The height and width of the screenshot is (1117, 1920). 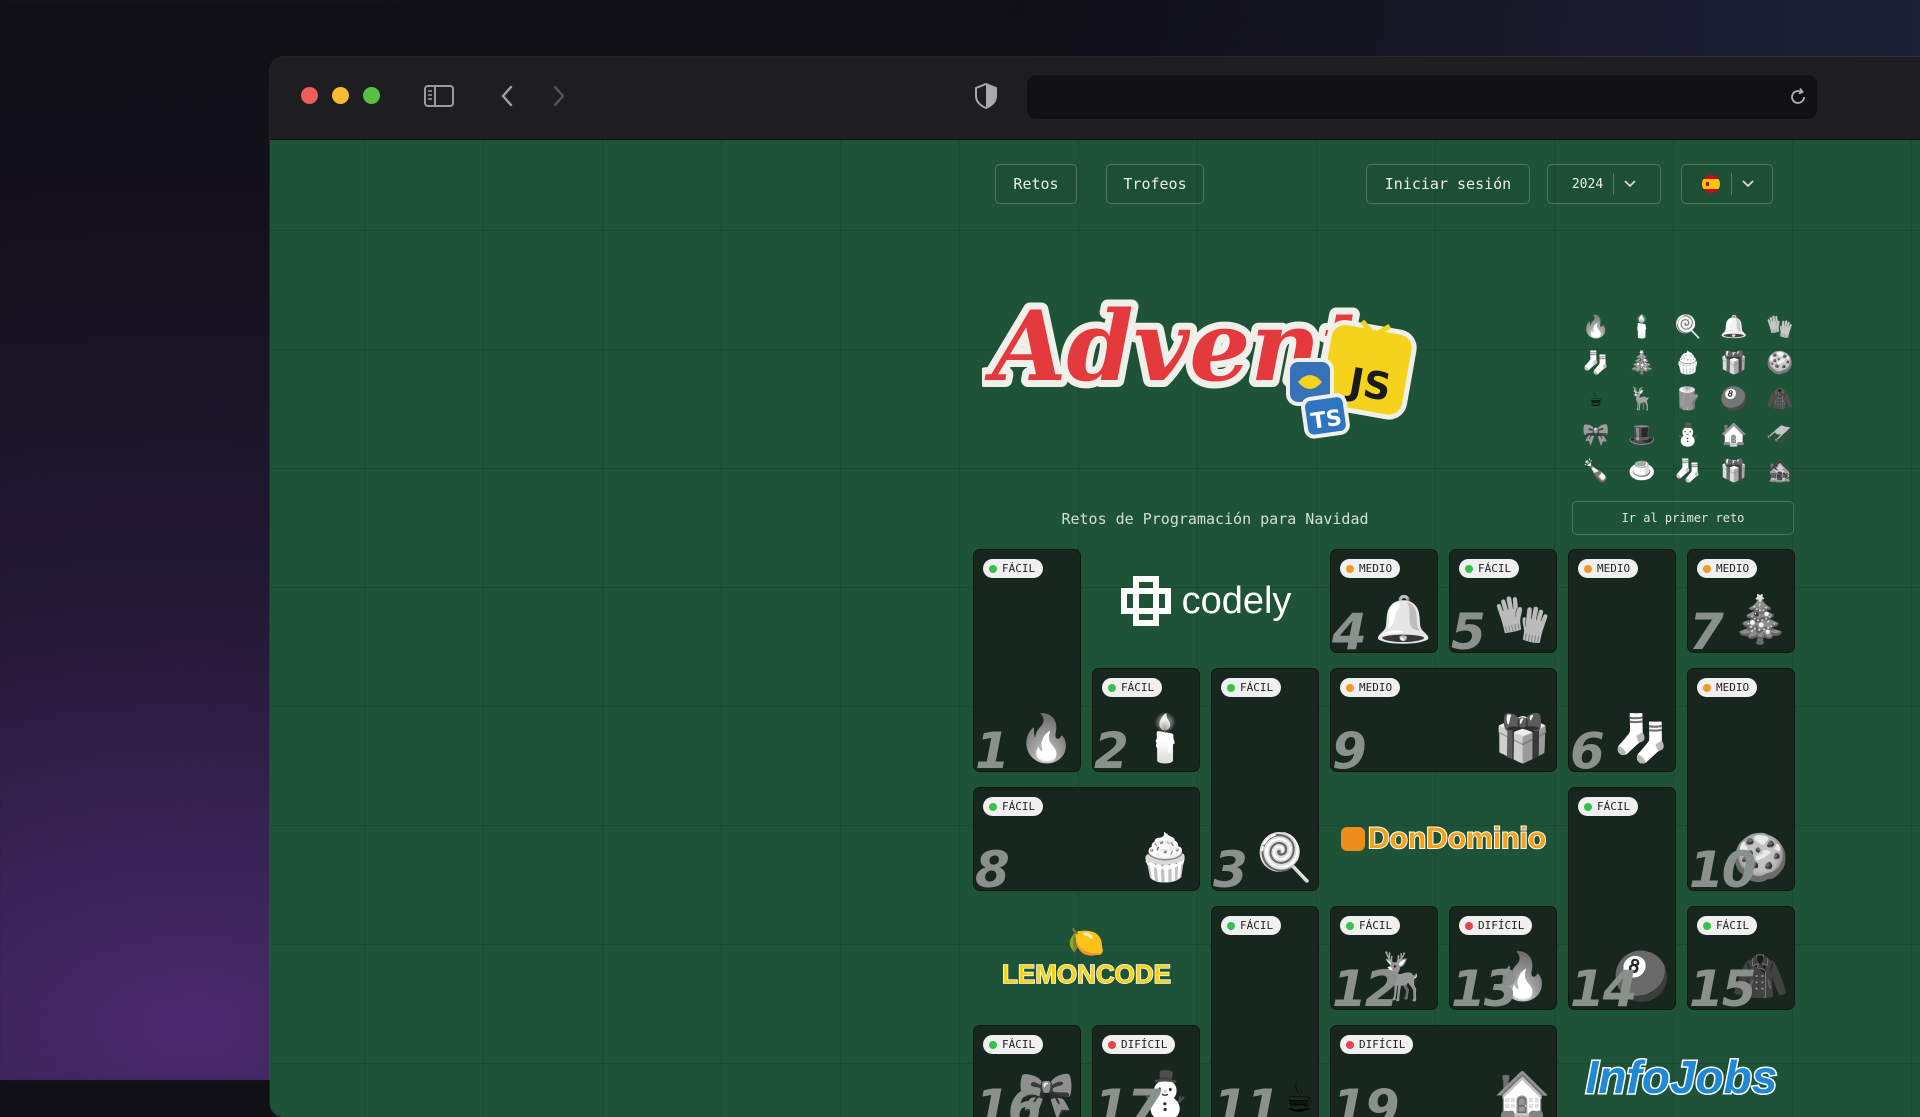 I want to click on day-tile-19: DIFÍCIL 🏠 19, so click(x=1443, y=1071).